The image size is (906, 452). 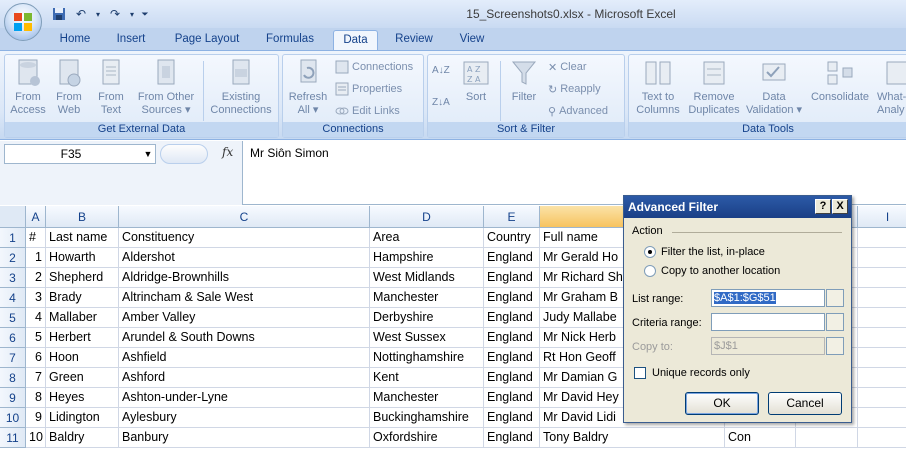 What do you see at coordinates (36, 217) in the screenshot?
I see `column-header-a: A` at bounding box center [36, 217].